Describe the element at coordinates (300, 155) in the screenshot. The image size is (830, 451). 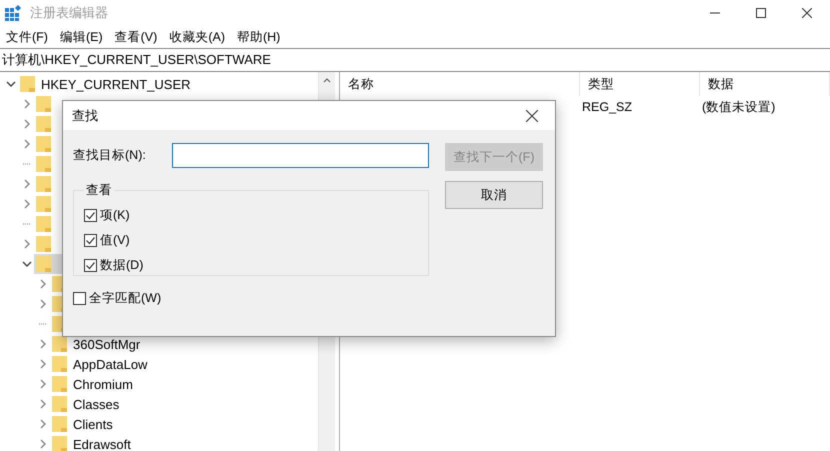
I see `find-what-field` at that location.